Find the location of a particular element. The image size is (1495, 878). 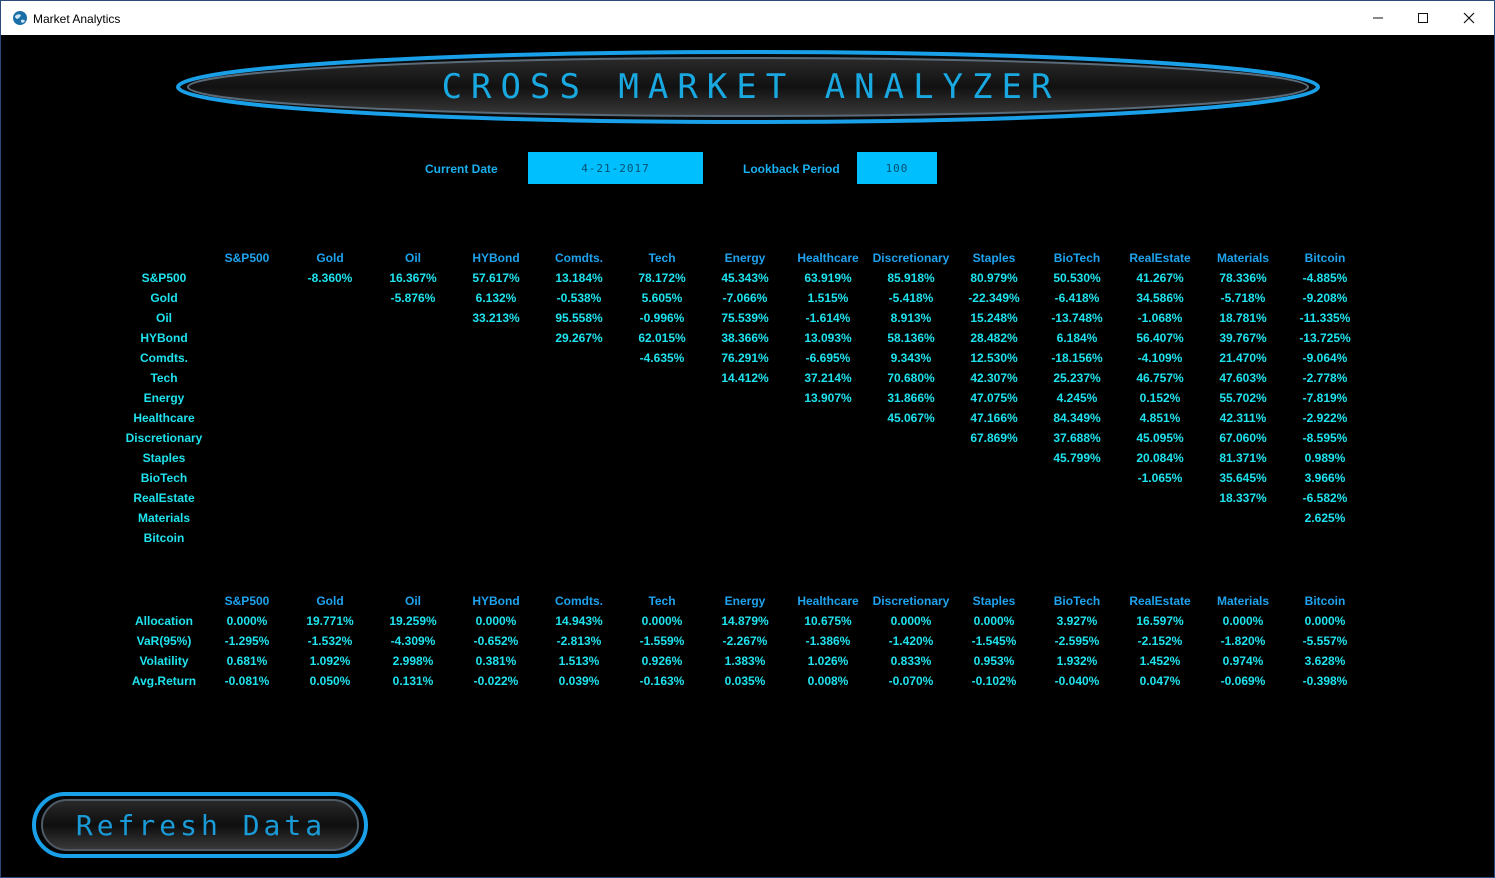

page-title: CROSS MARKET ANALYZER is located at coordinates (751, 87).